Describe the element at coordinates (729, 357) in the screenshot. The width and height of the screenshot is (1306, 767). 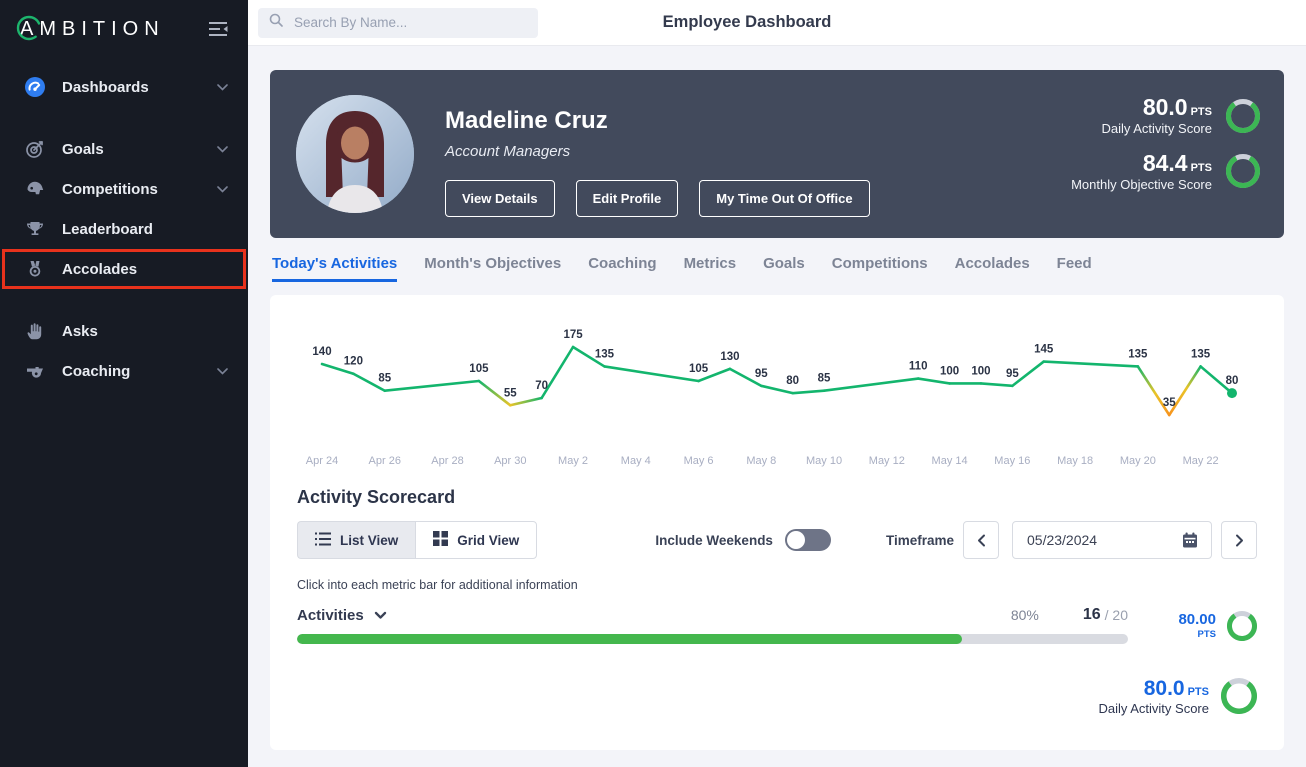
I see `svg-text: 130` at that location.